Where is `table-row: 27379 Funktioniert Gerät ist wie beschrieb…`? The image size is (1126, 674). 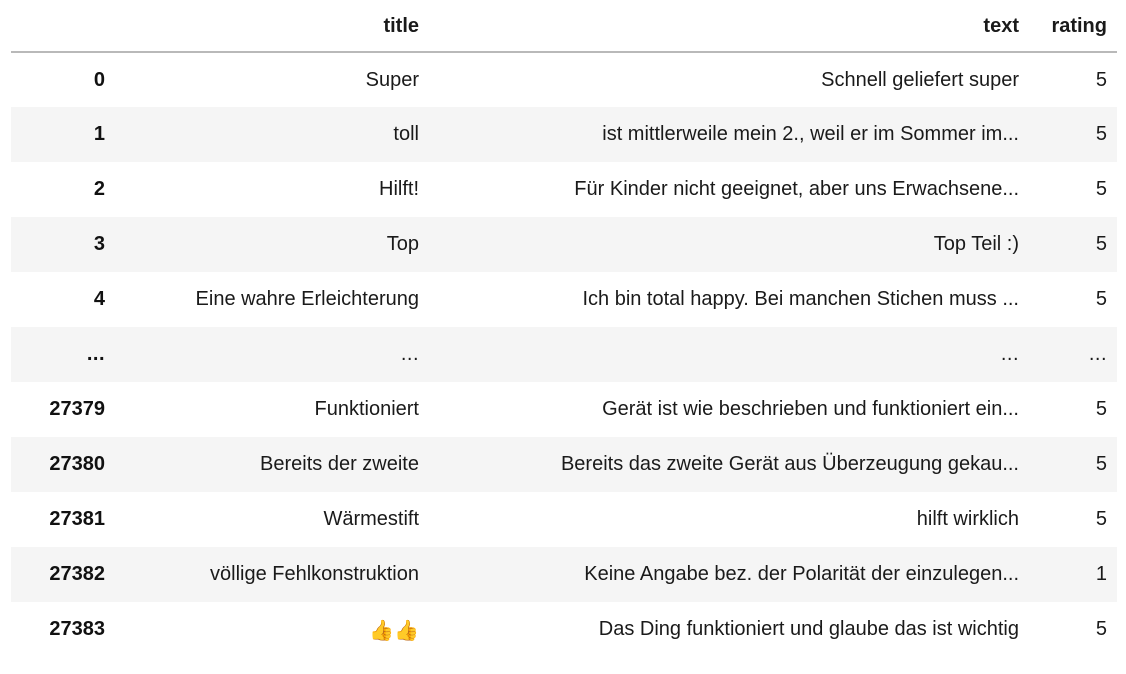
table-row: 27379 Funktioniert Gerät ist wie beschrieb… is located at coordinates (564, 409).